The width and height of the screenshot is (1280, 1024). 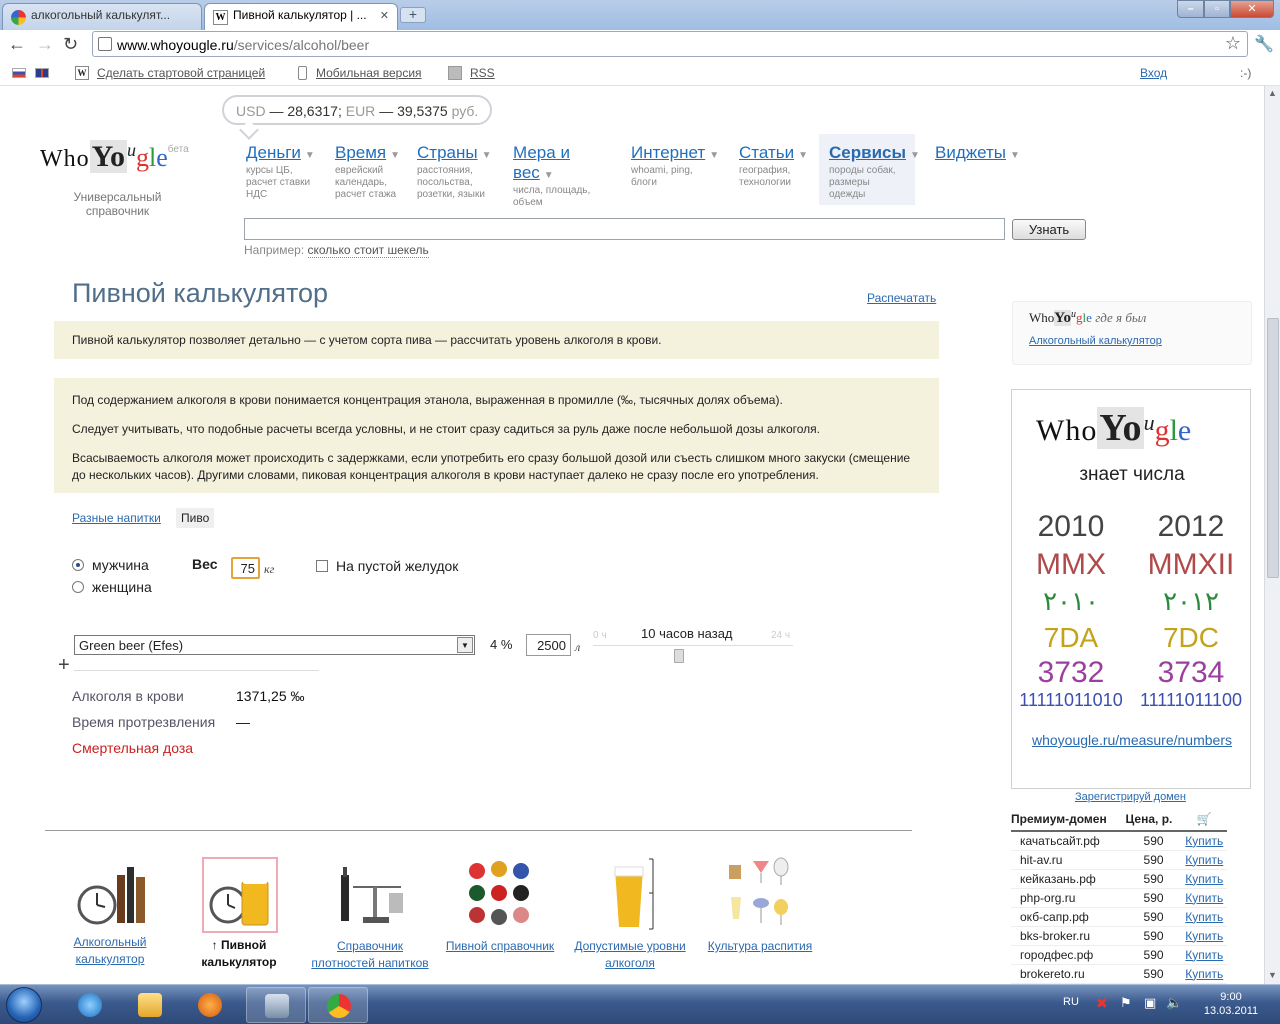 I want to click on nav-articles: Статьи ▼ география, технологии, so click(x=774, y=166).